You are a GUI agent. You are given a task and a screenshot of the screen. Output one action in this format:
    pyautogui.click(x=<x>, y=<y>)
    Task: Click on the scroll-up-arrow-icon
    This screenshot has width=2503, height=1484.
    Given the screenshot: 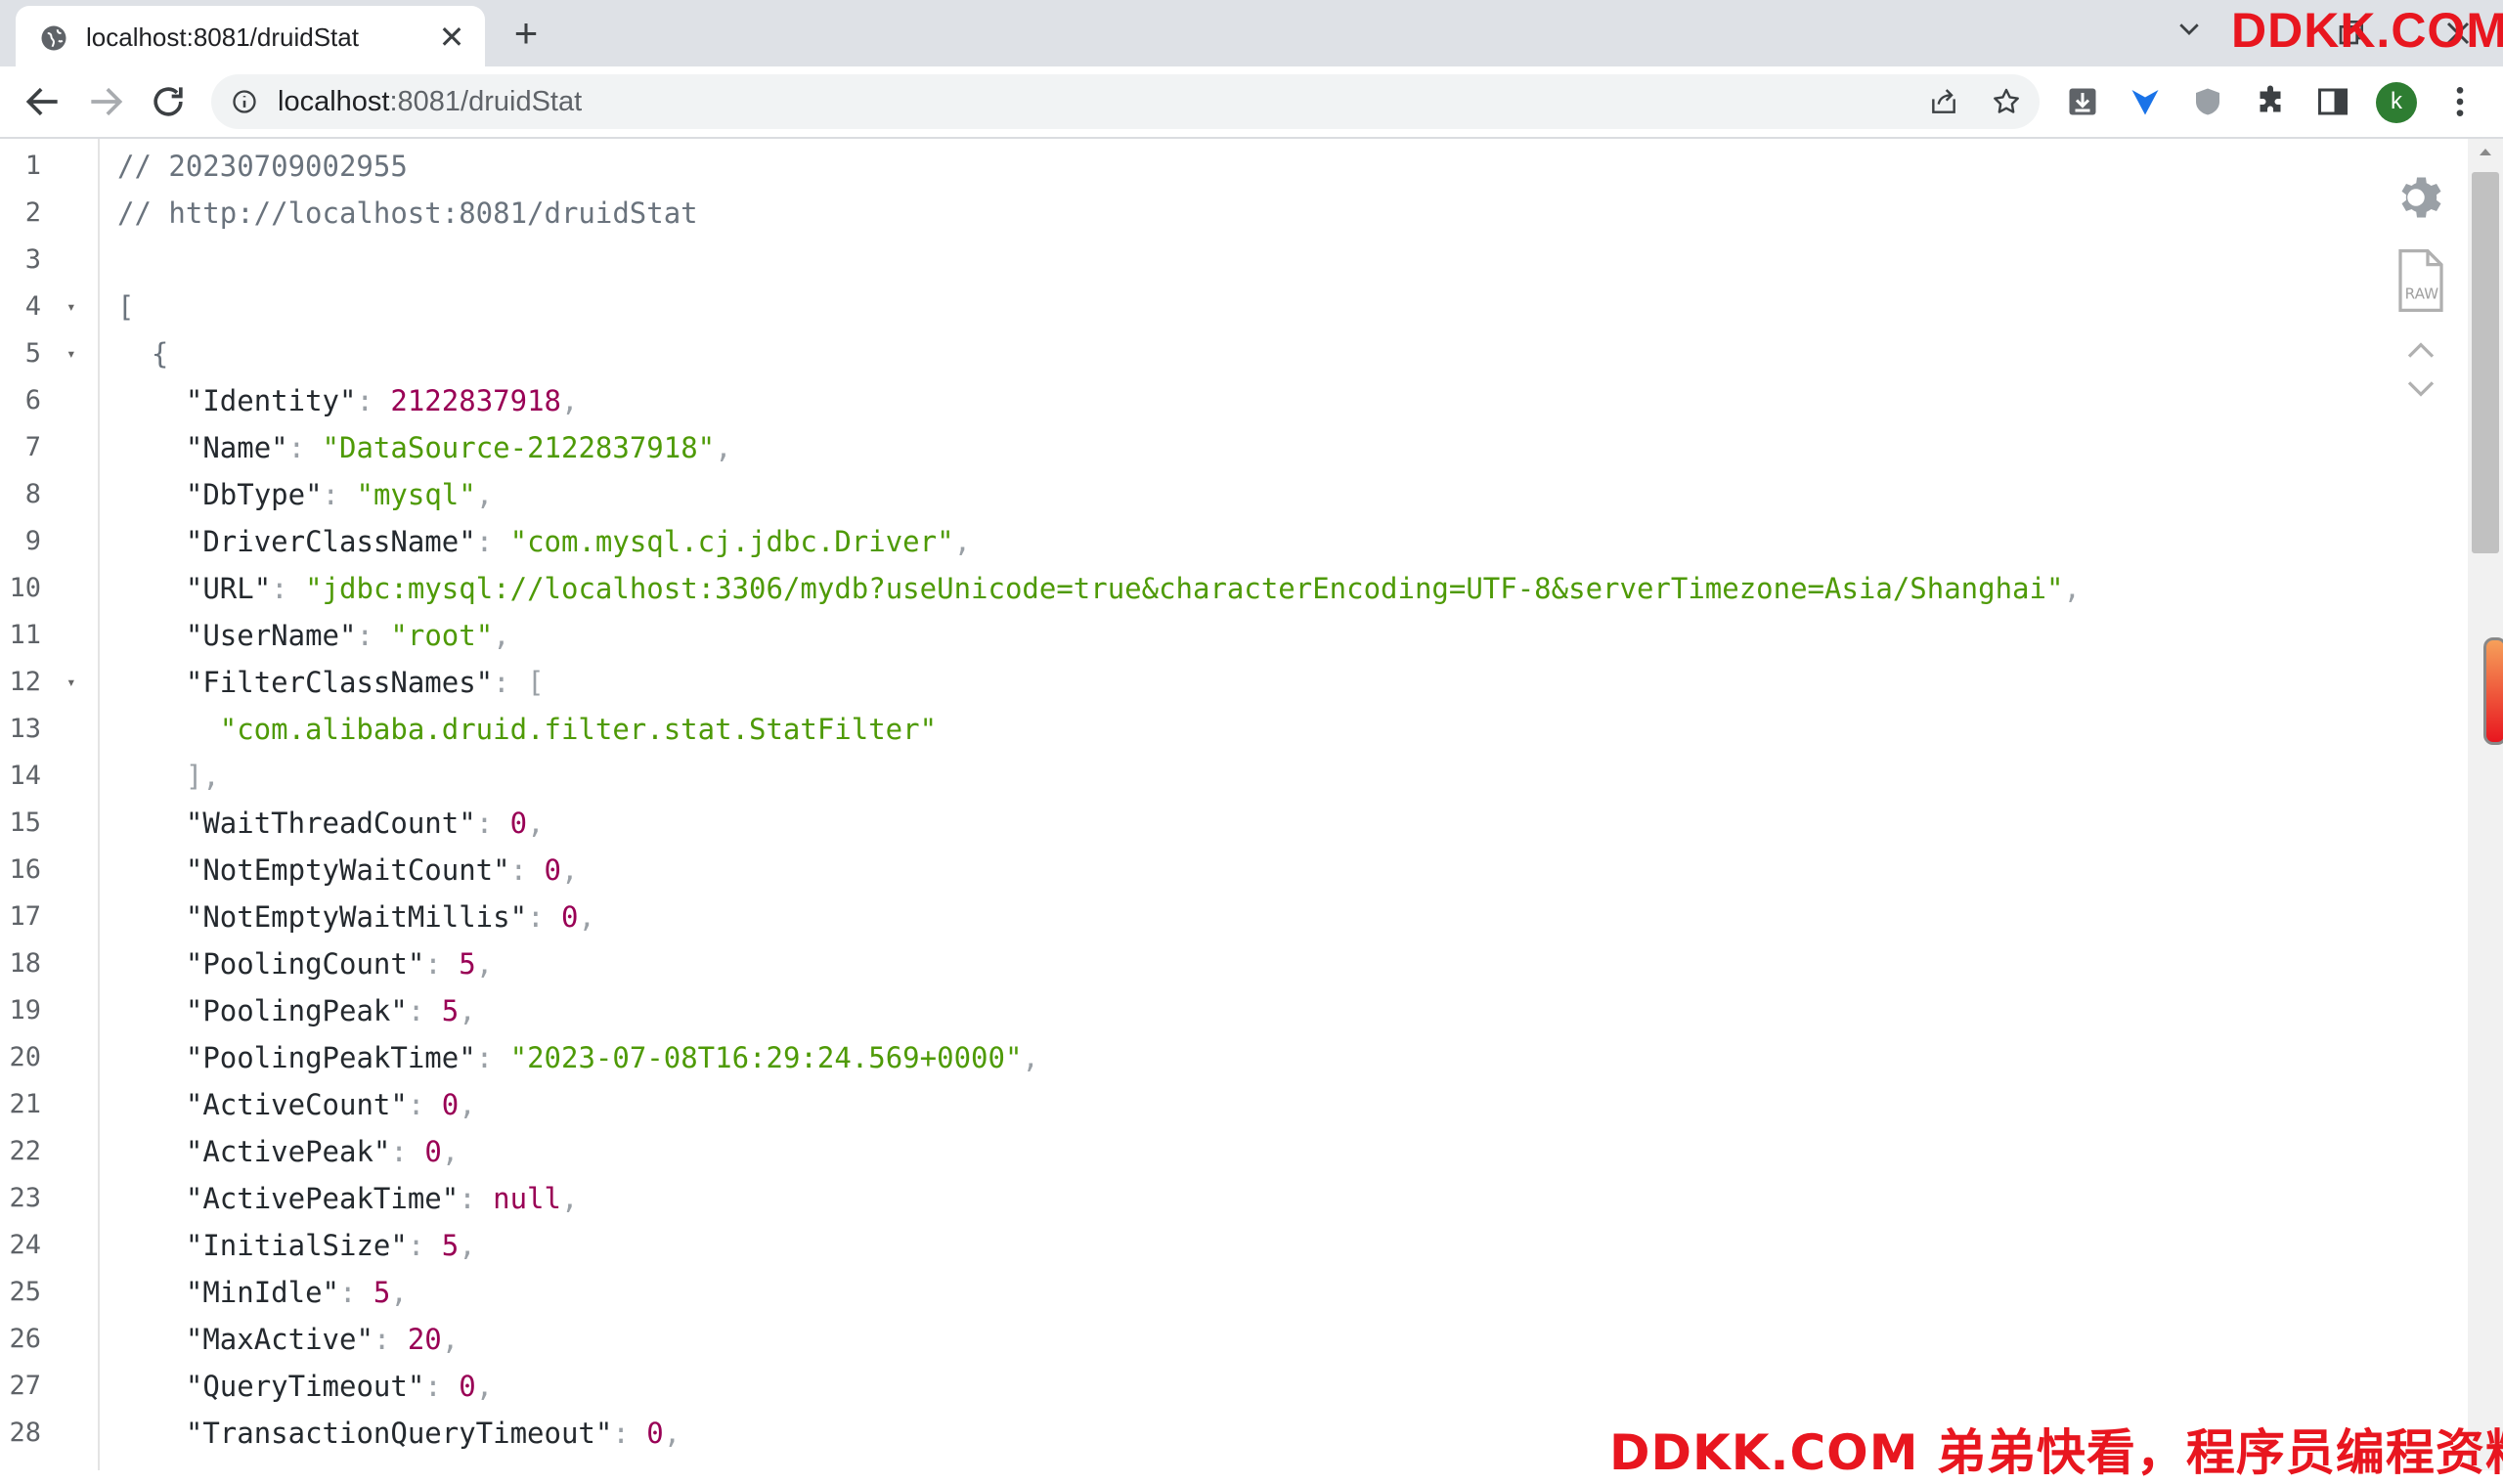 What is the action you would take?
    pyautogui.click(x=2485, y=151)
    